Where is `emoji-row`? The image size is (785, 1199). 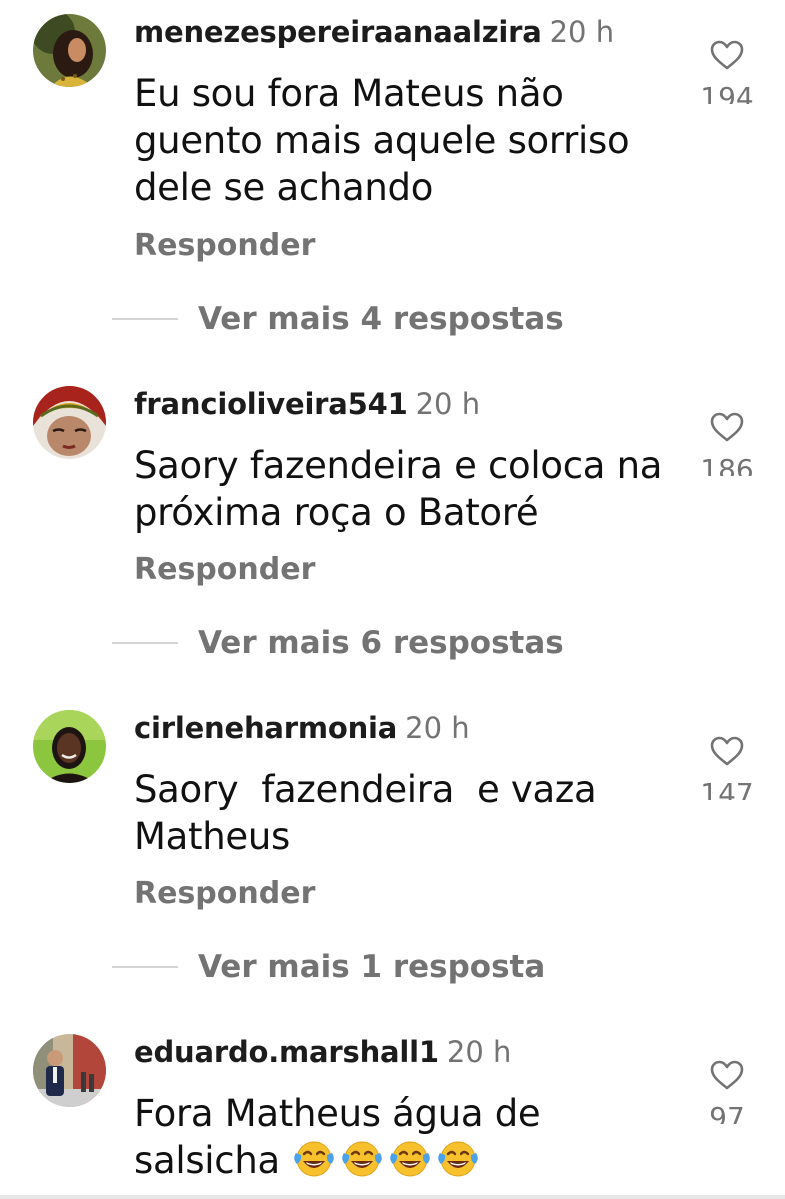 emoji-row is located at coordinates (387, 1160).